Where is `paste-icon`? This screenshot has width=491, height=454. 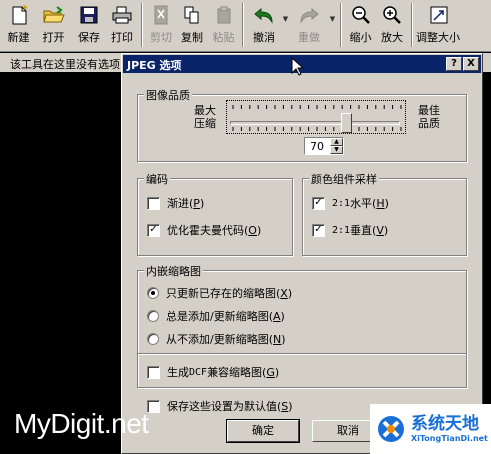
paste-icon is located at coordinates (224, 15).